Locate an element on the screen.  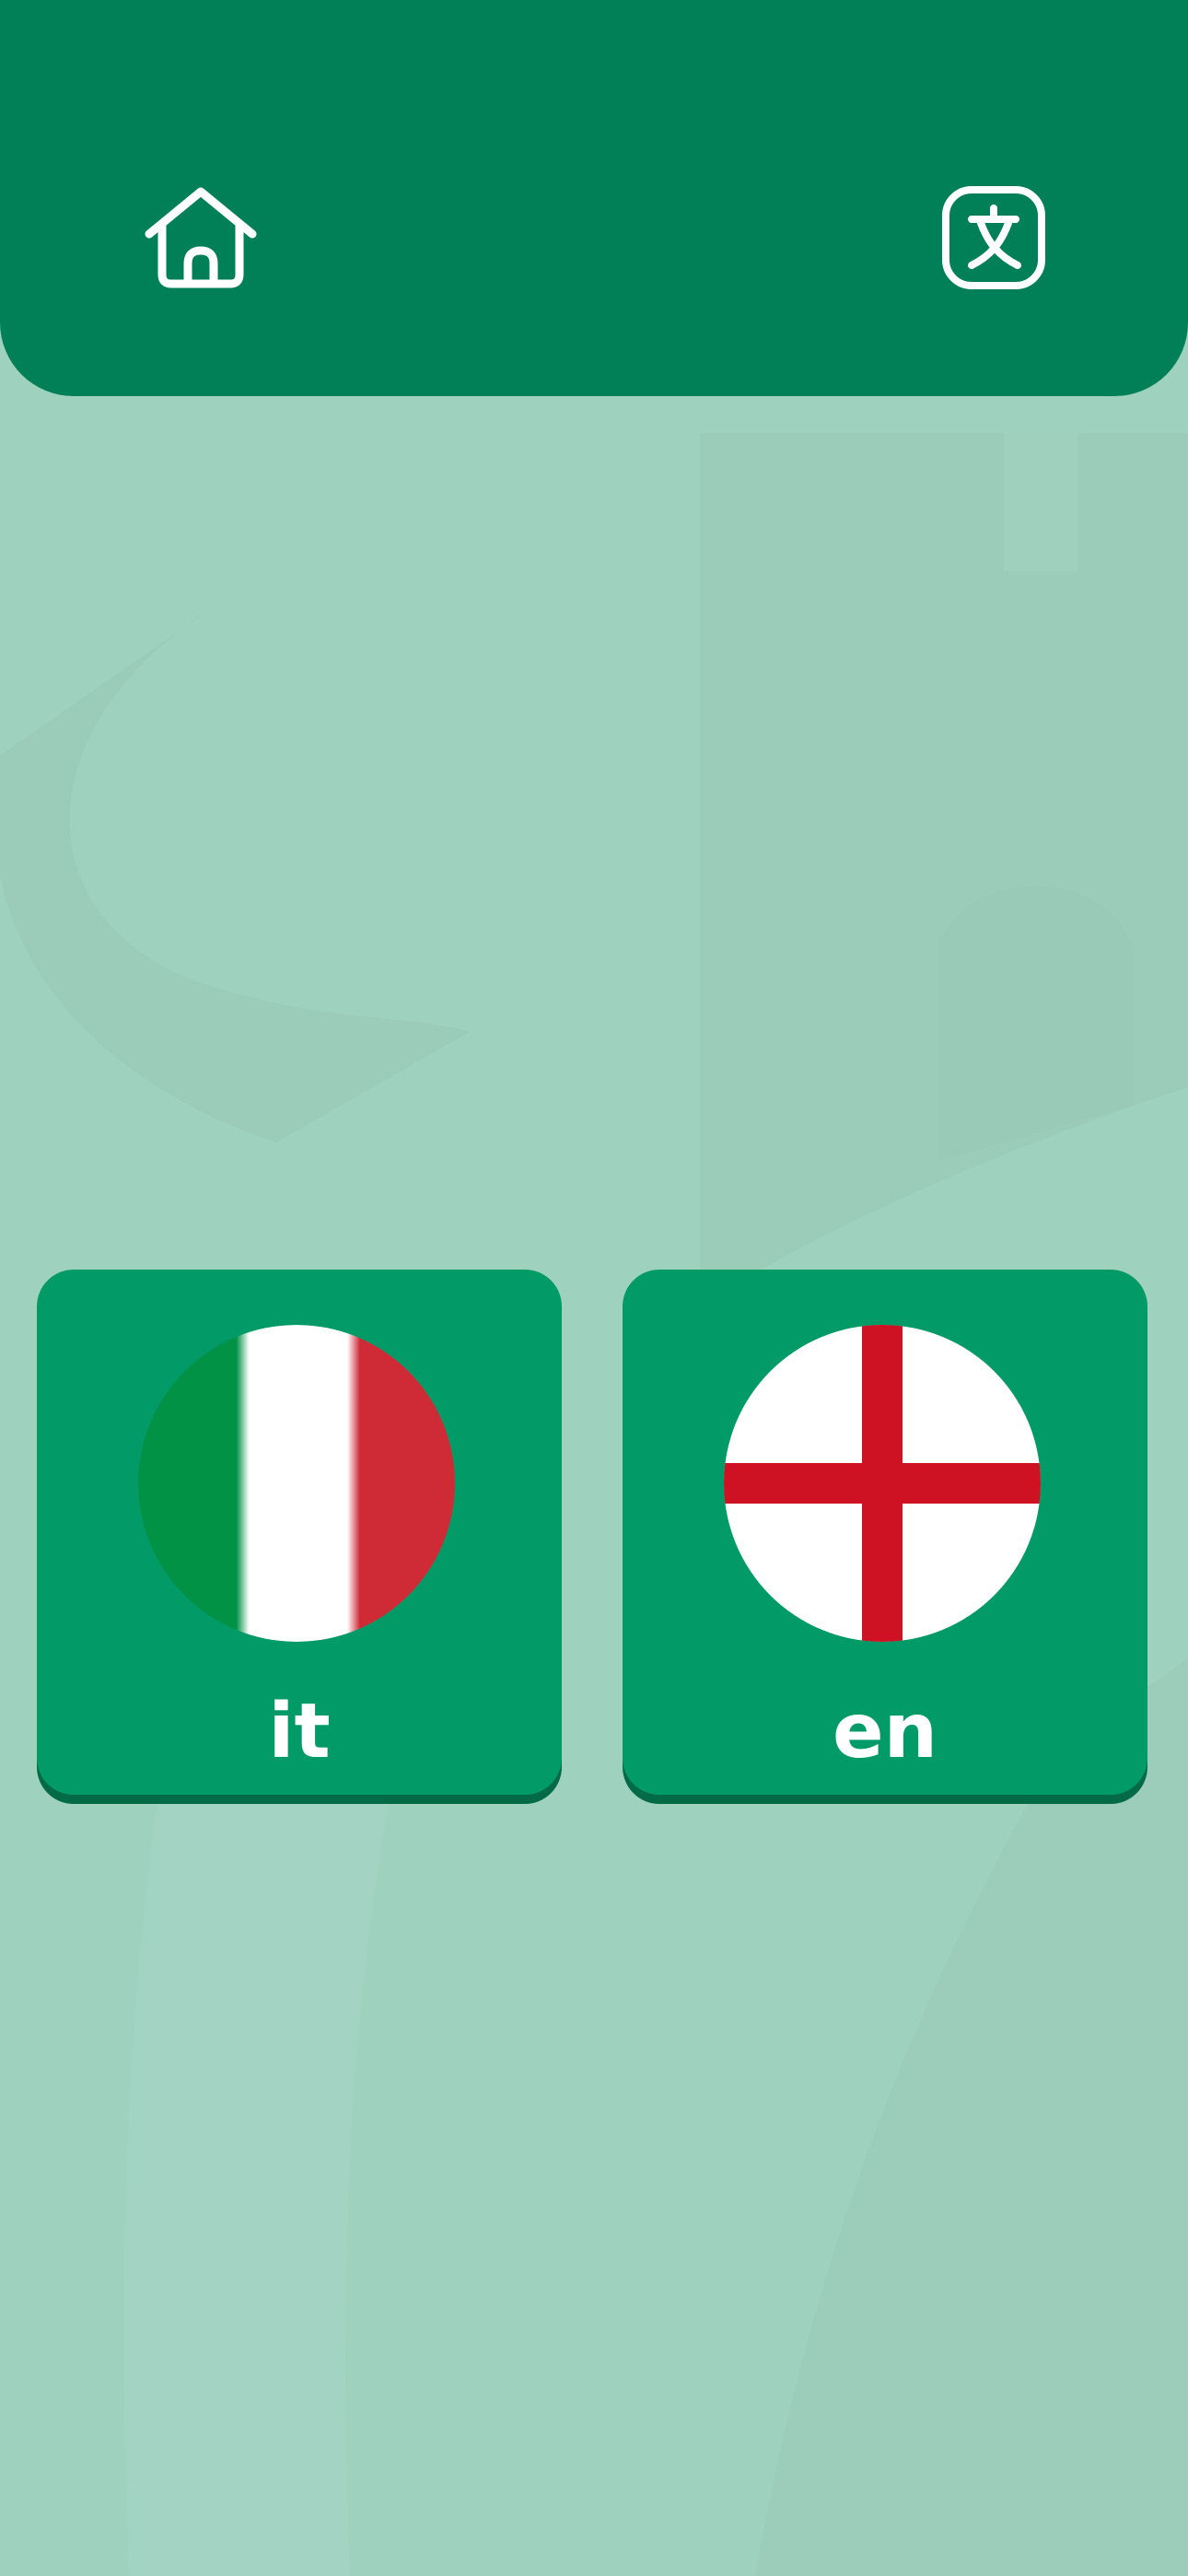
translate-button is located at coordinates (993, 237).